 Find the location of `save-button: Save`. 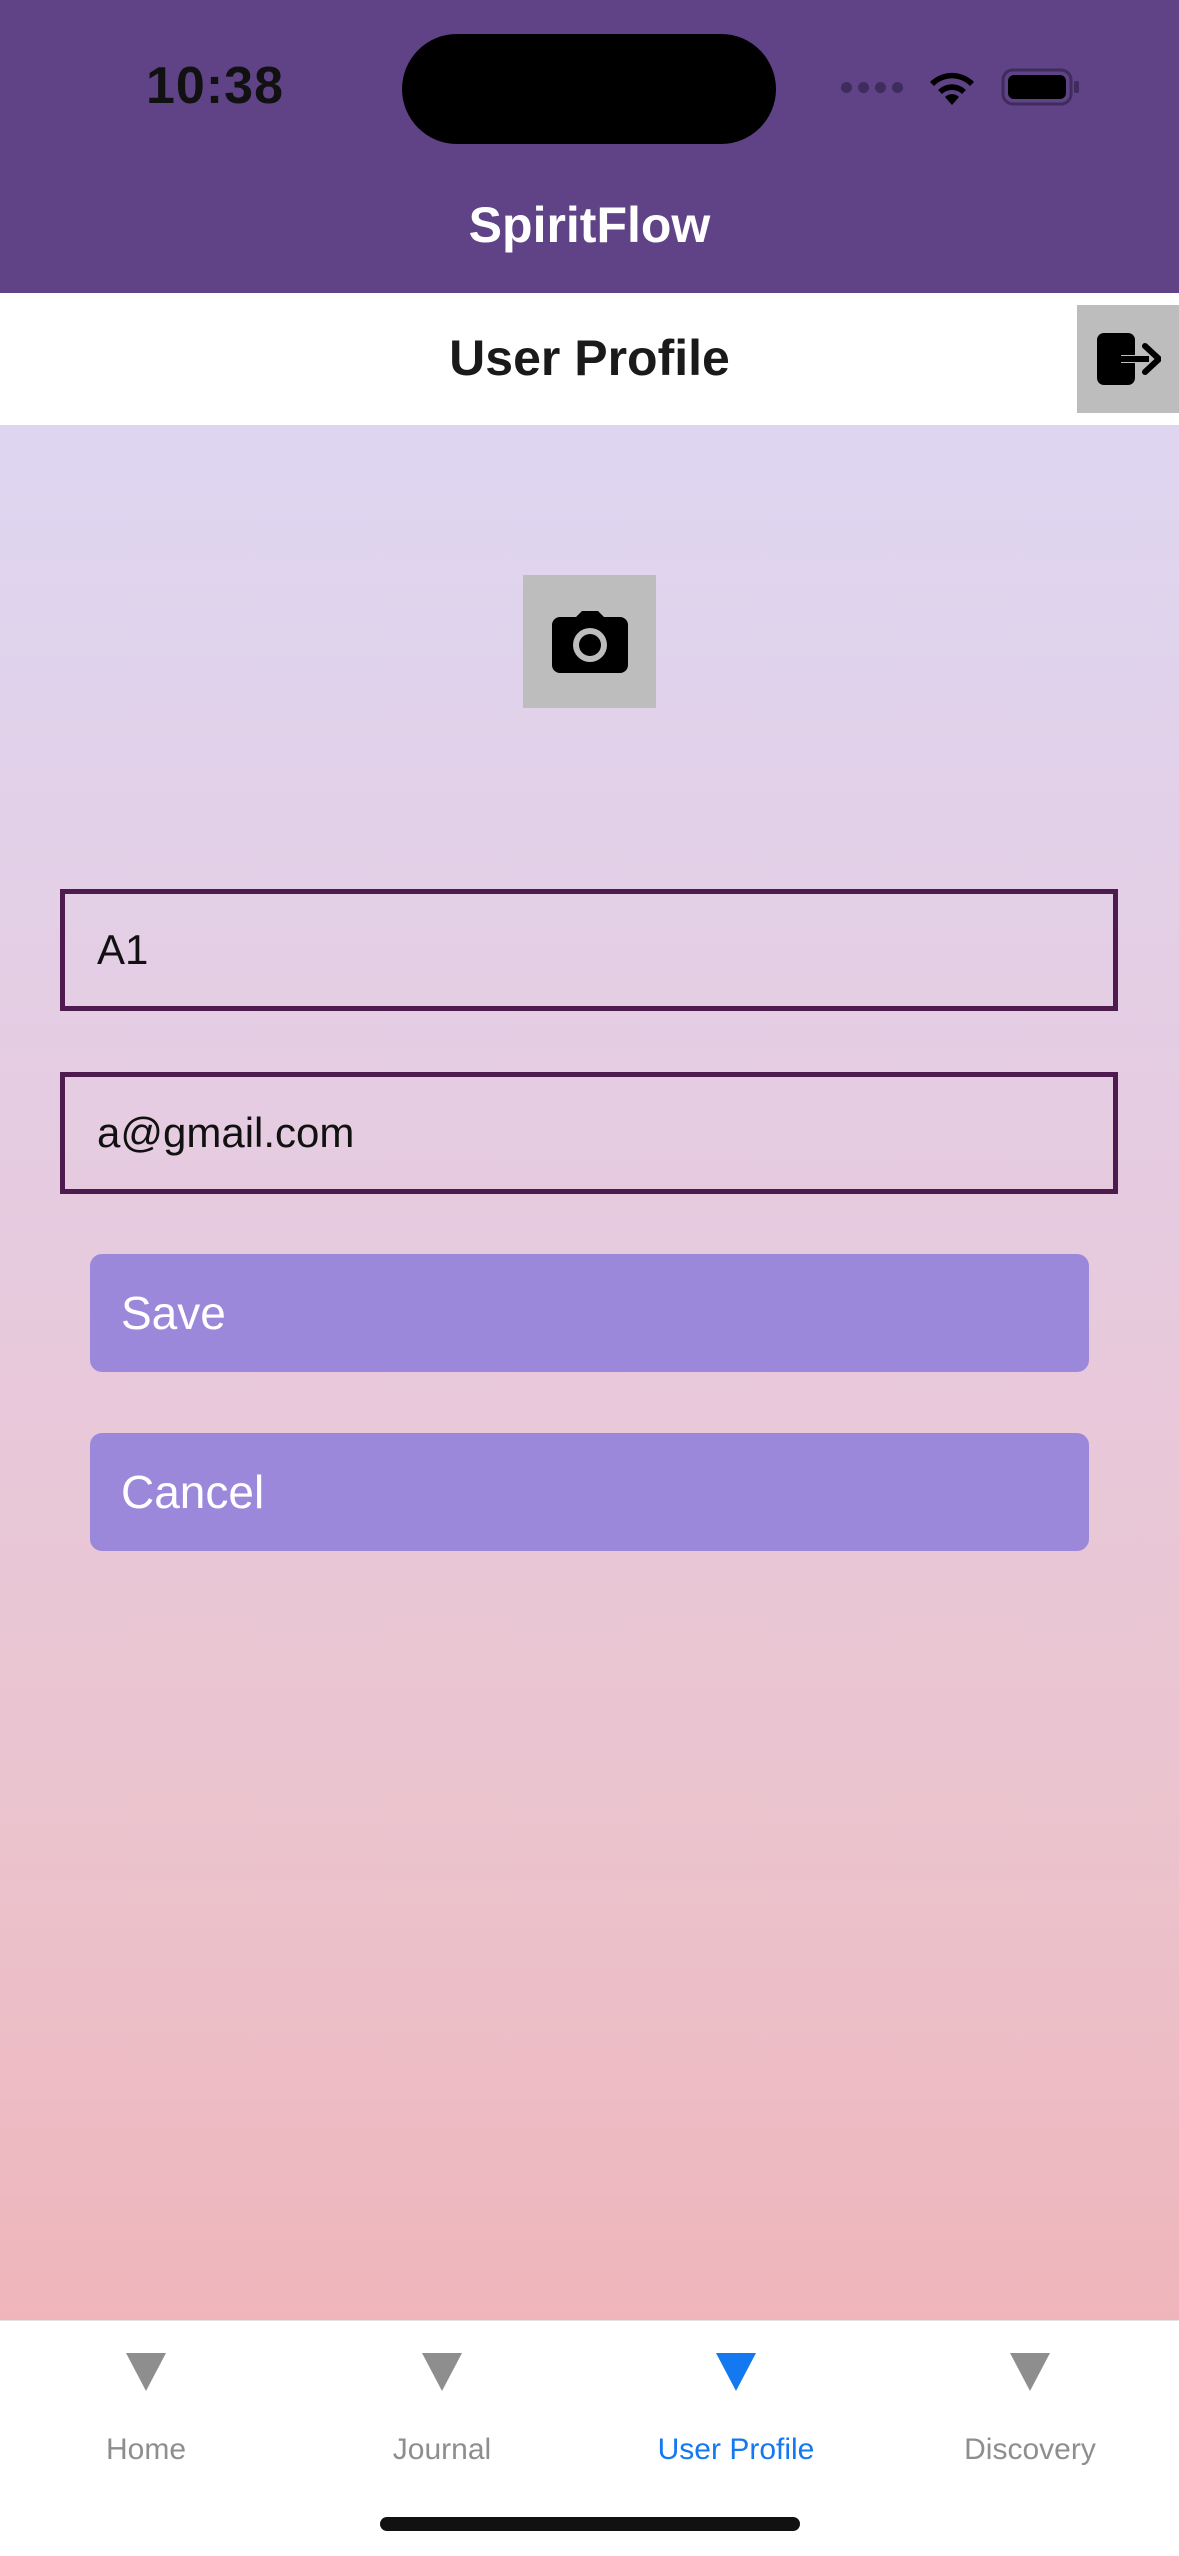

save-button: Save is located at coordinates (589, 1313).